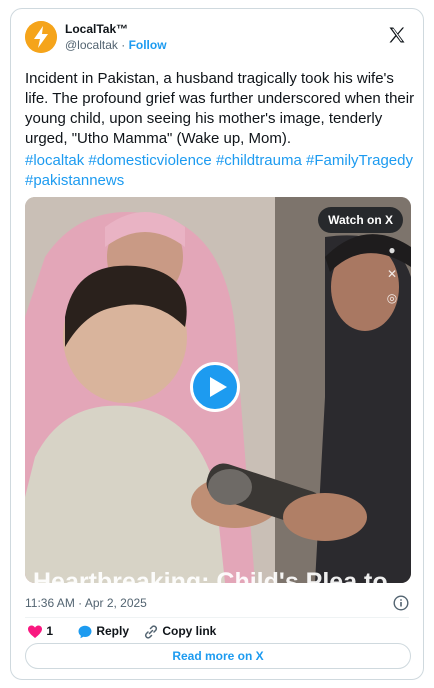 This screenshot has width=434, height=688. I want to click on timestamp-row: 11:36 AM · Apr 2, 2025, so click(217, 603).